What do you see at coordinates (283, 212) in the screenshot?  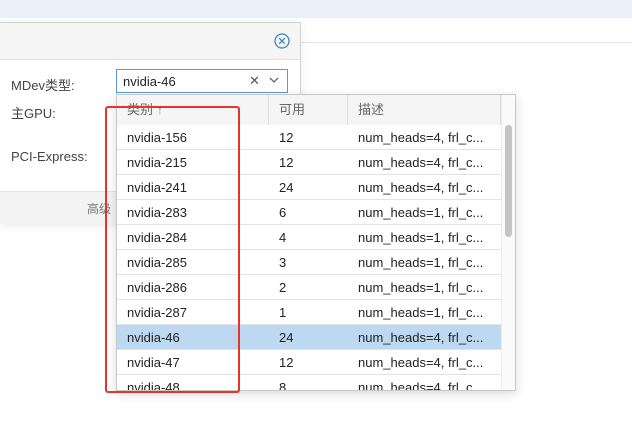 I see `cell-available: 6` at bounding box center [283, 212].